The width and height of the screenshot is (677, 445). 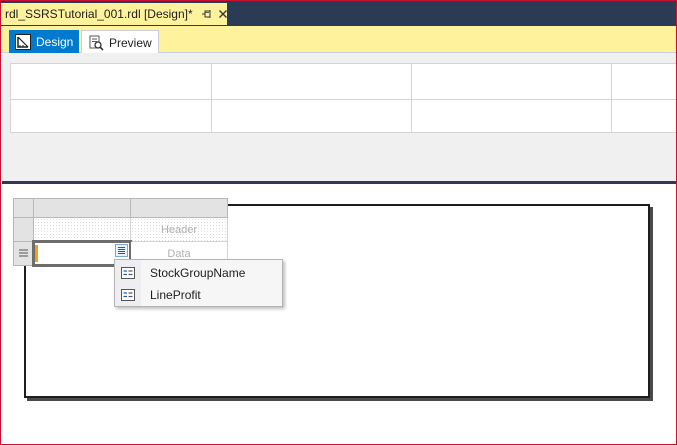 I want to click on field-list-icon, so click(x=121, y=250).